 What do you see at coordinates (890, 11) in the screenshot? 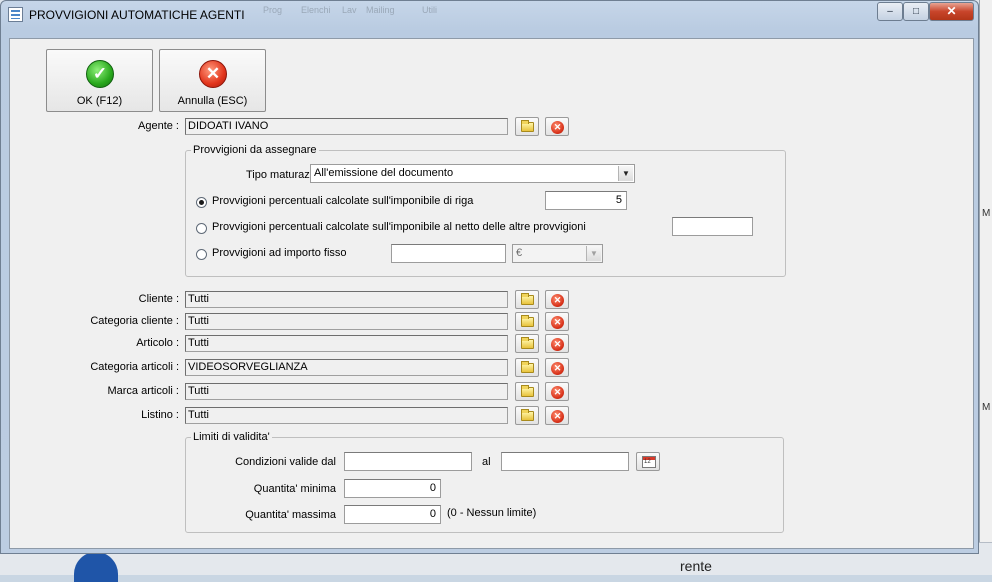
I see `minimize-button: –` at bounding box center [890, 11].